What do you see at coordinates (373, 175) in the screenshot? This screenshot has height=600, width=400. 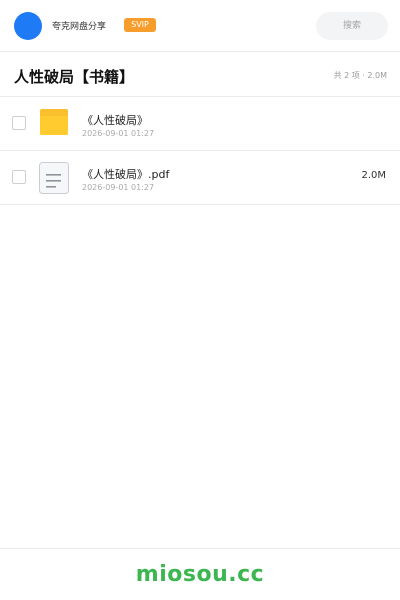 I see `file-size: 2.0M` at bounding box center [373, 175].